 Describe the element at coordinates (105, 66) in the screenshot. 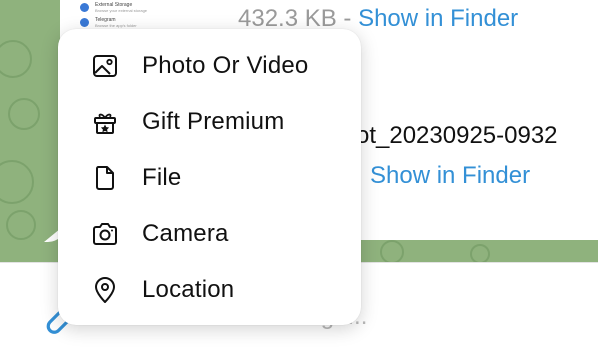

I see `photo-icon` at that location.